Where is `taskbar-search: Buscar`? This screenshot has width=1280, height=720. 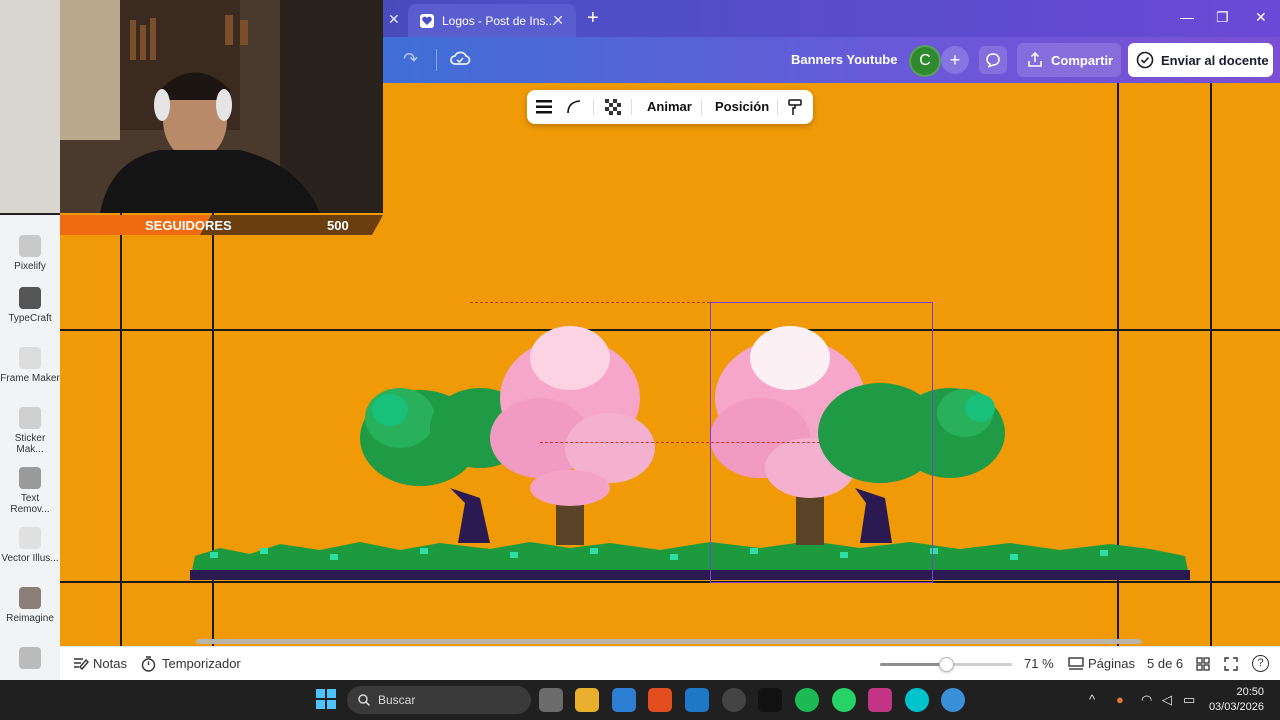 taskbar-search: Buscar is located at coordinates (439, 700).